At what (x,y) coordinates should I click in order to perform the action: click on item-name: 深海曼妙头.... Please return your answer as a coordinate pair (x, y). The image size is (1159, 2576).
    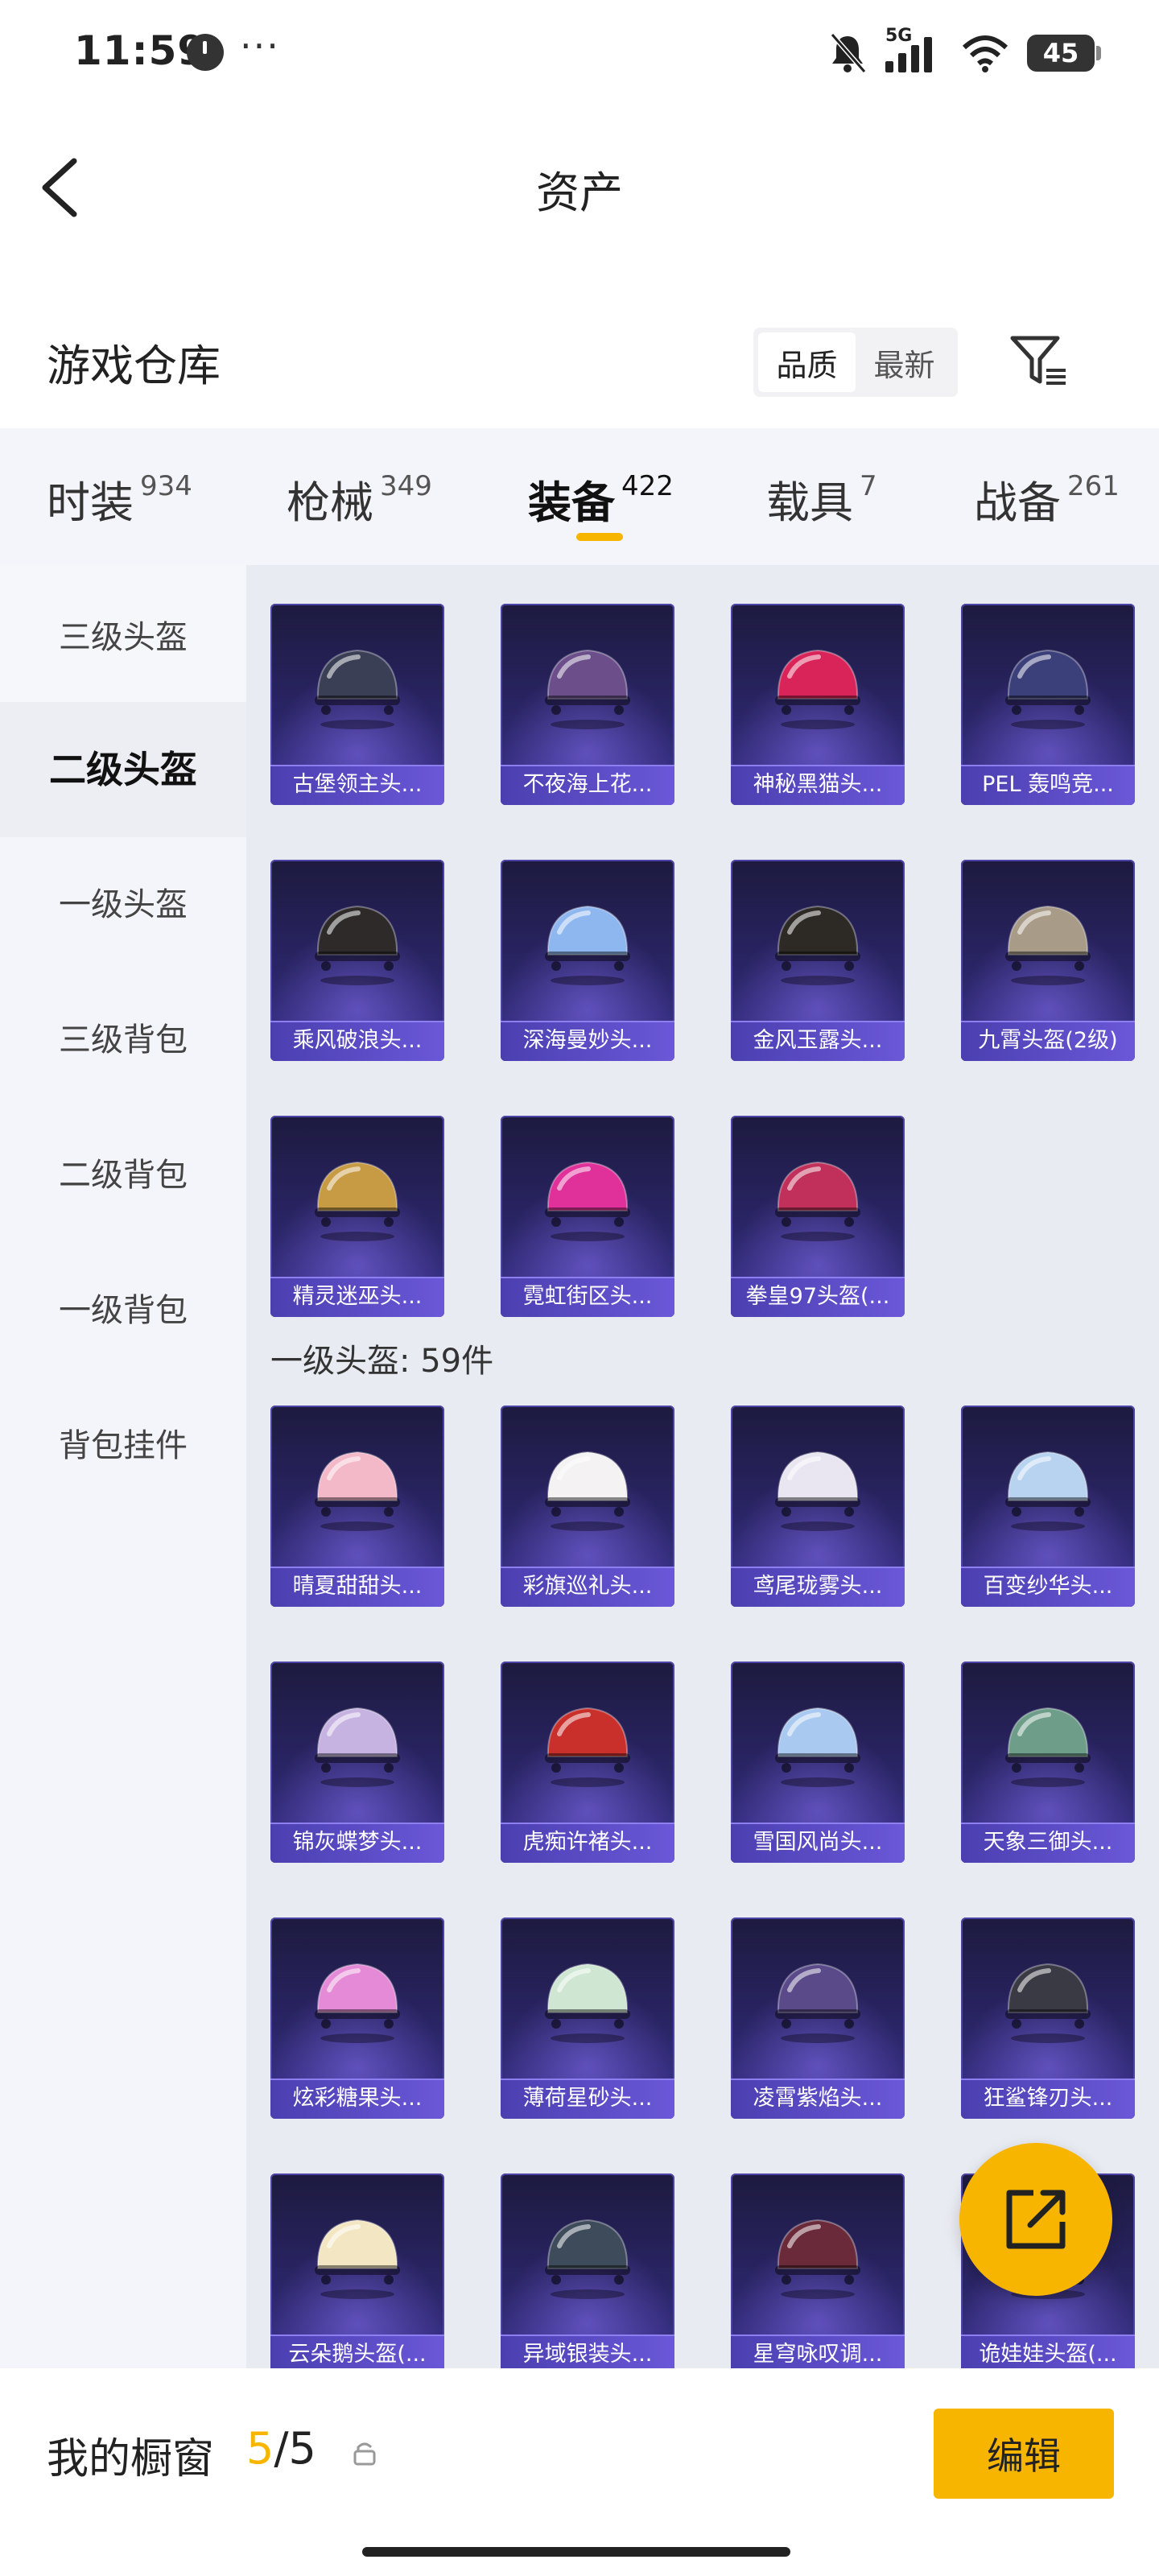
    Looking at the image, I should click on (587, 1041).